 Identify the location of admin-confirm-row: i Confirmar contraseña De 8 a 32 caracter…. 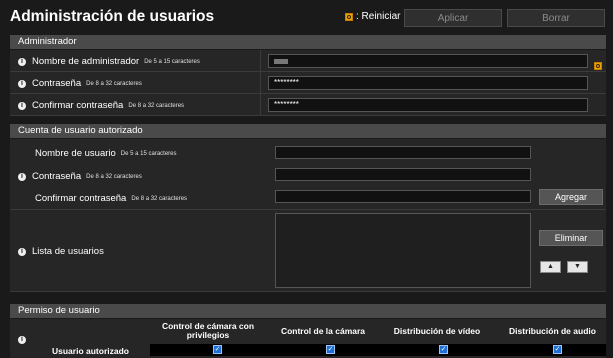
(308, 105).